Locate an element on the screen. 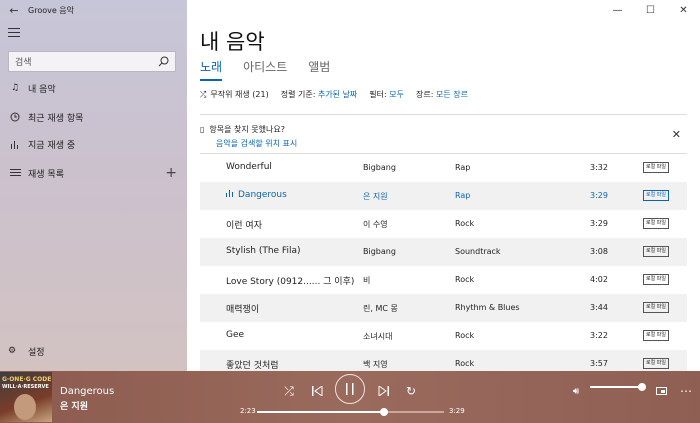  clock-icon is located at coordinates (15, 117).